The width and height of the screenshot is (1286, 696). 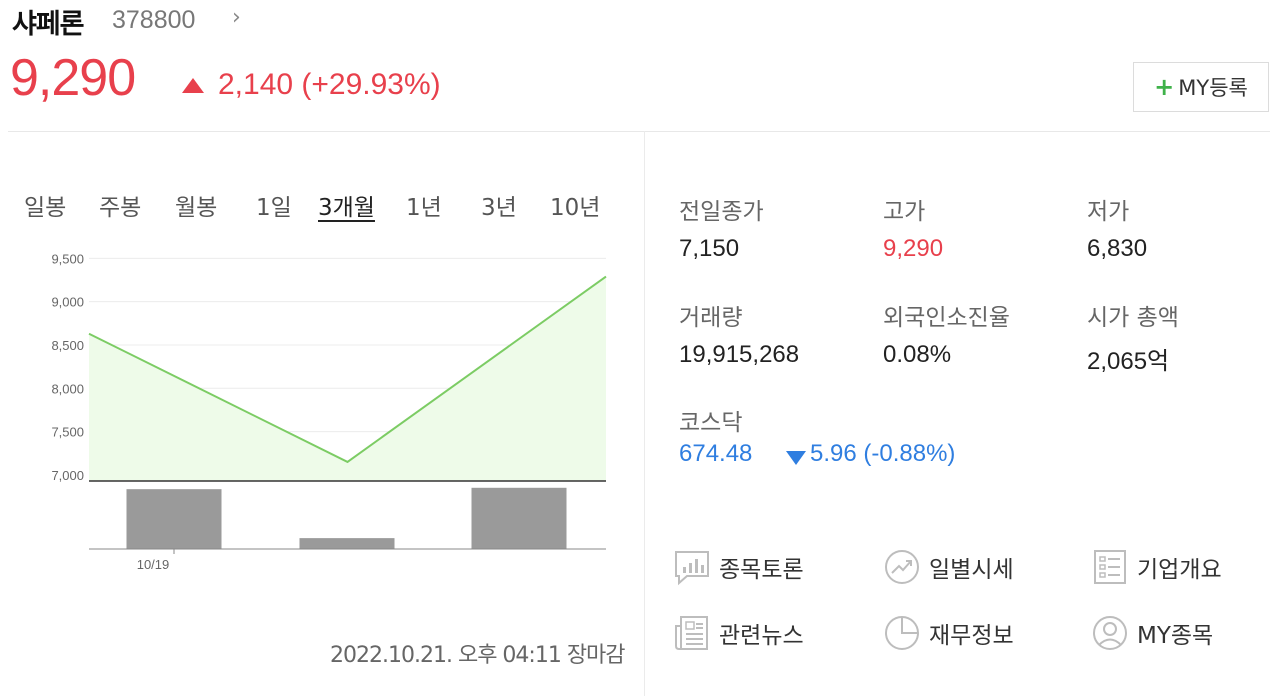 I want to click on stat-market-cap: 시가 총액 2,065억, so click(x=1133, y=337).